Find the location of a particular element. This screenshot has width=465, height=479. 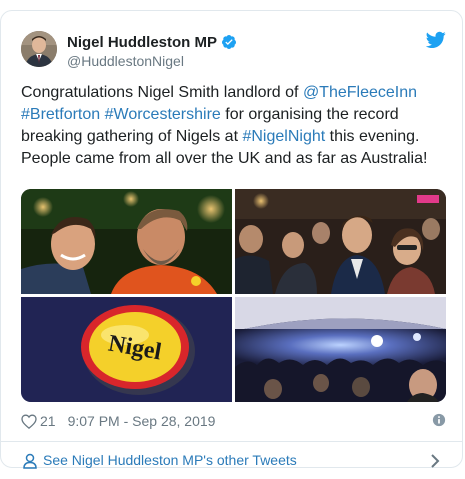

hashtag-link: #Worcestershire is located at coordinates (163, 114).